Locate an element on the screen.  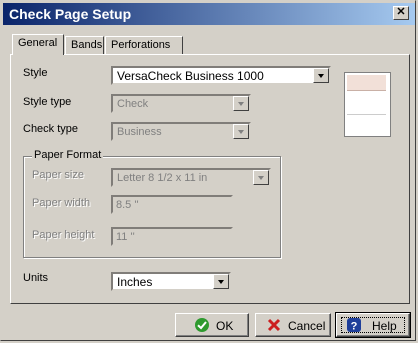
check-preview-image is located at coordinates (367, 104).